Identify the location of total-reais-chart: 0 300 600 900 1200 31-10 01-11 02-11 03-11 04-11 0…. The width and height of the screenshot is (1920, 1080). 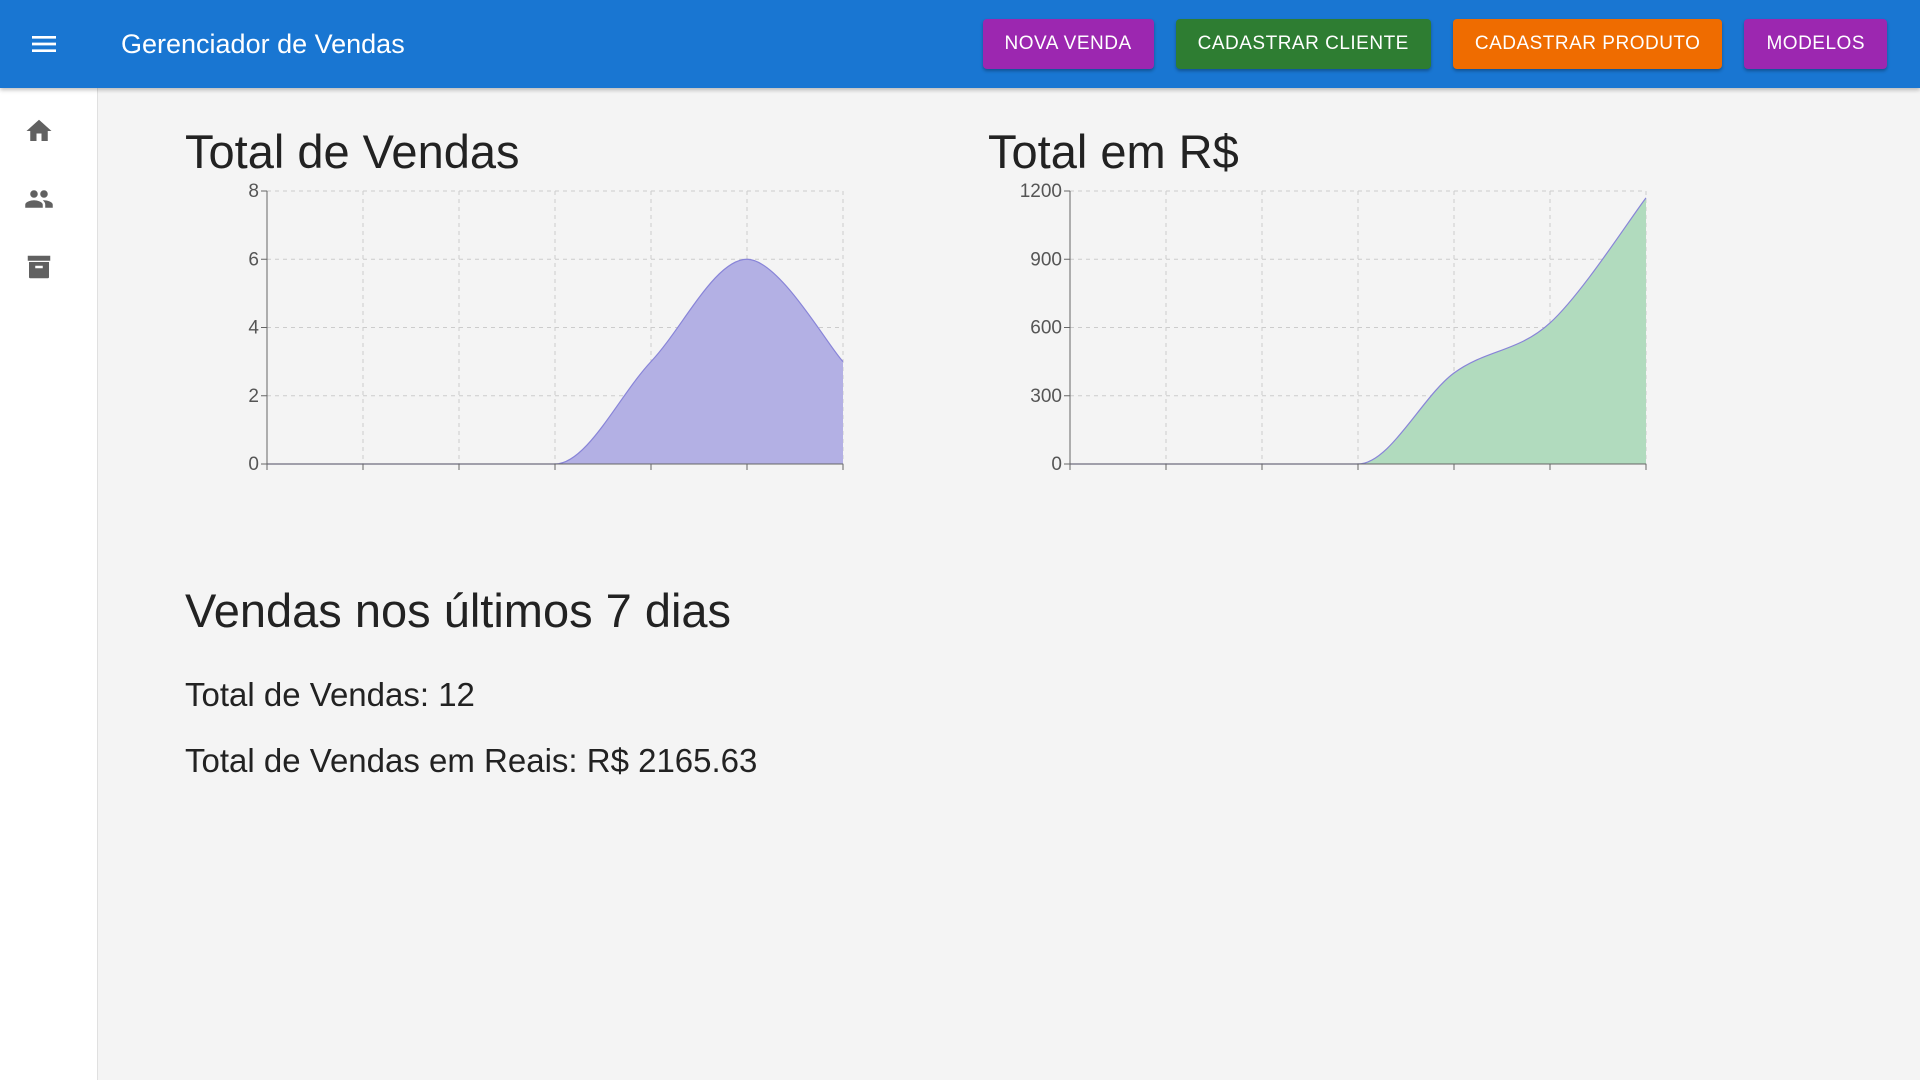
(1345, 328).